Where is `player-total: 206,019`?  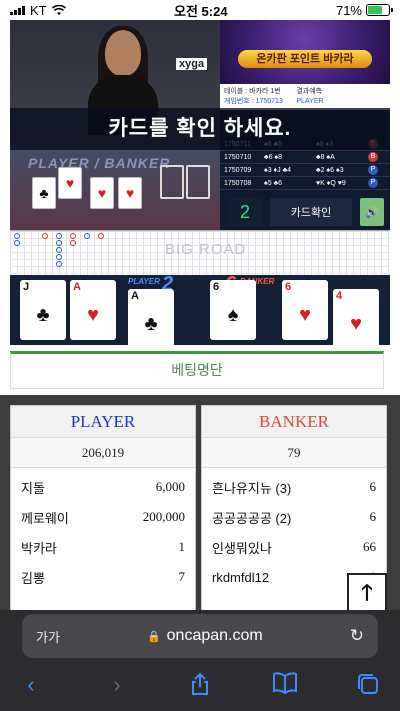 player-total: 206,019 is located at coordinates (103, 453).